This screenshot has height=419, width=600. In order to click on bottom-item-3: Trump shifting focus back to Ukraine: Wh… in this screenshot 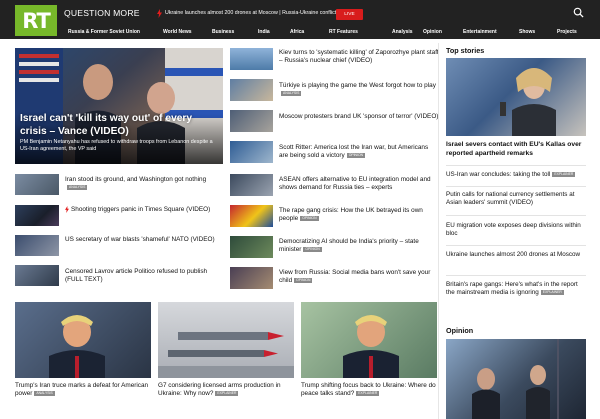, I will do `click(371, 390)`.